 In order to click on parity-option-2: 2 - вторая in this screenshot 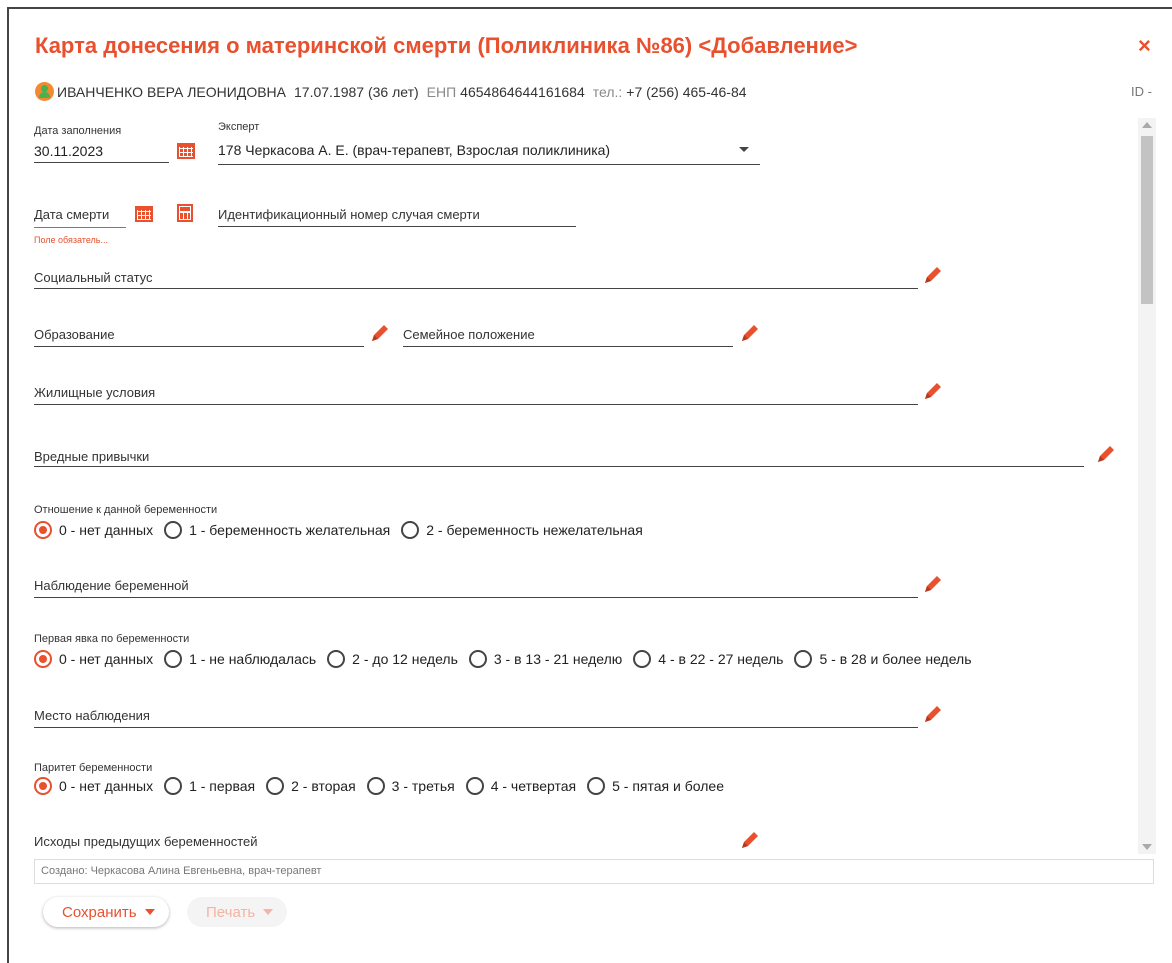, I will do `click(311, 786)`.